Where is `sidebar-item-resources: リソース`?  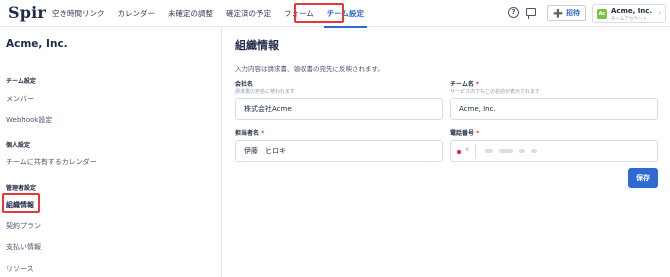 sidebar-item-resources: リソース is located at coordinates (20, 269).